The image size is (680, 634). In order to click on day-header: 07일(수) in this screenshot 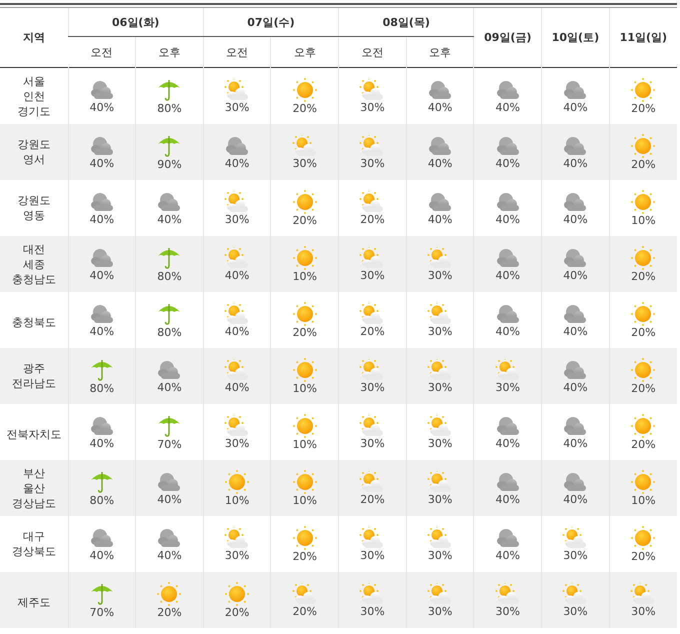, I will do `click(271, 22)`.